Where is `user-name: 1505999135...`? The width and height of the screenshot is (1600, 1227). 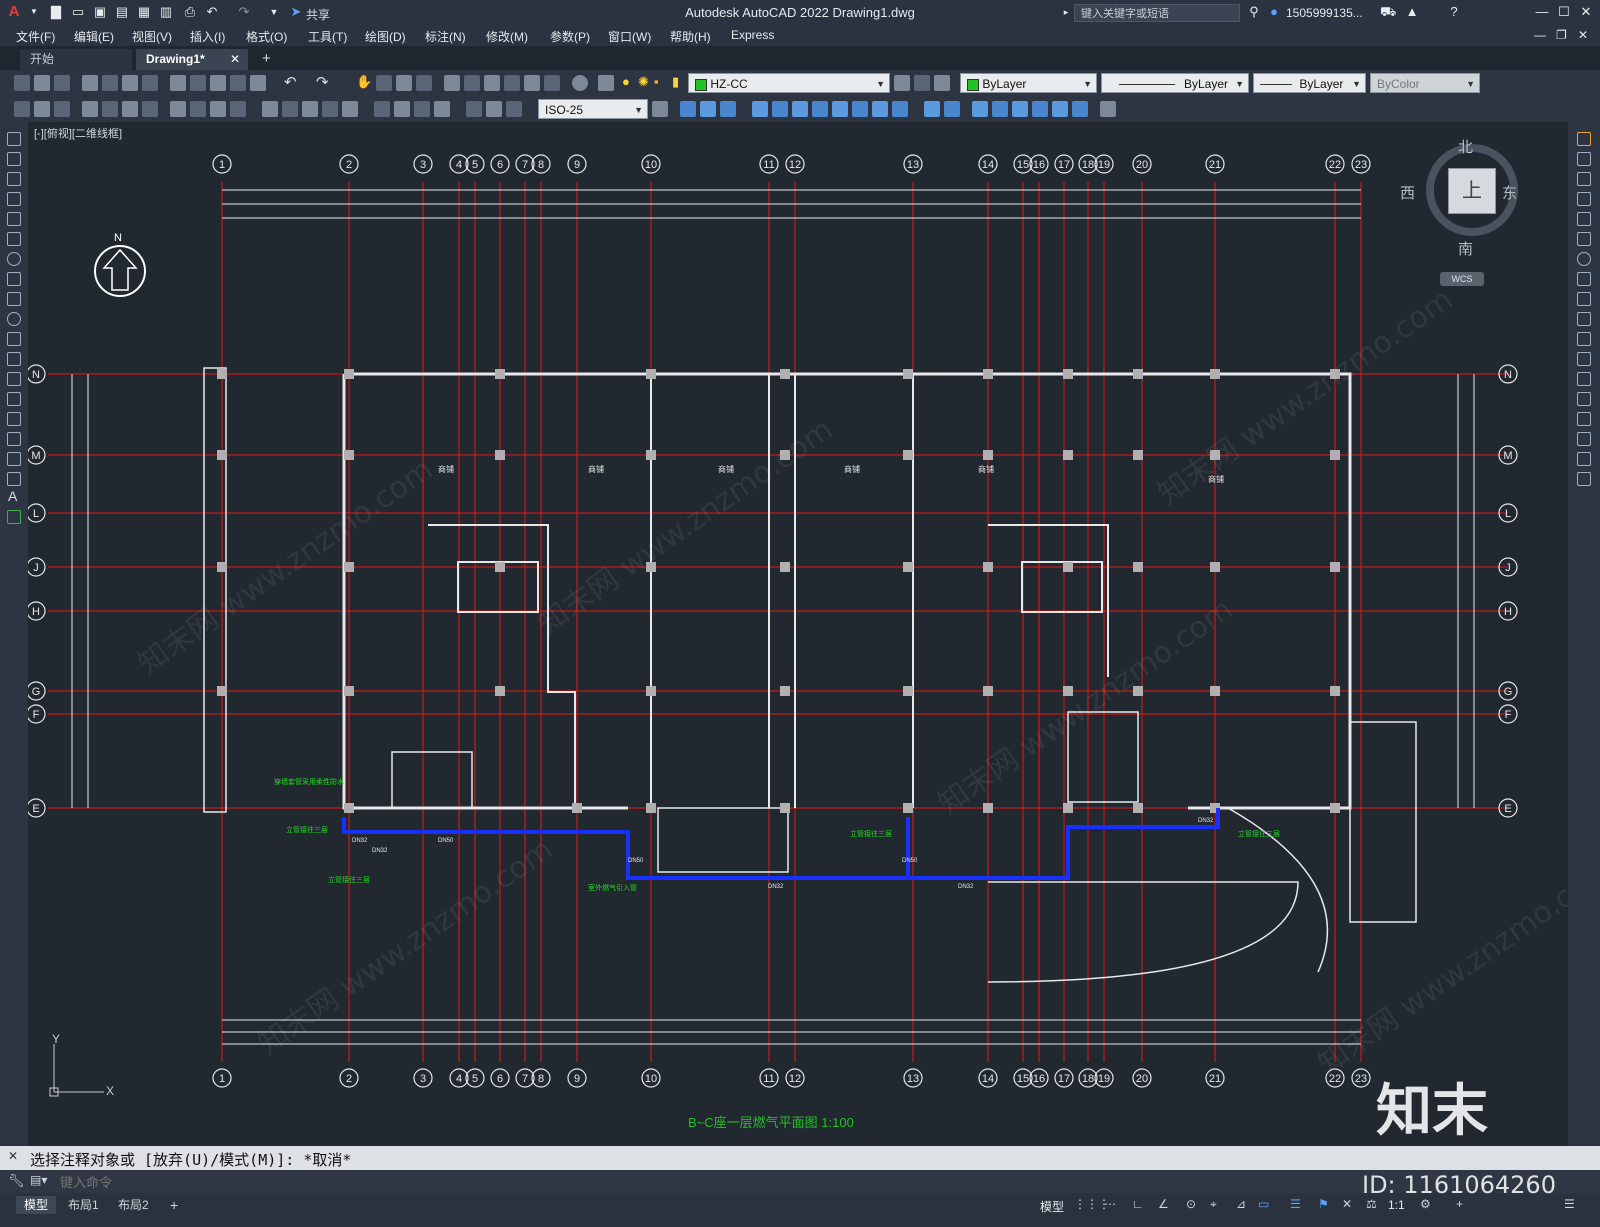
user-name: 1505999135... is located at coordinates (1324, 13).